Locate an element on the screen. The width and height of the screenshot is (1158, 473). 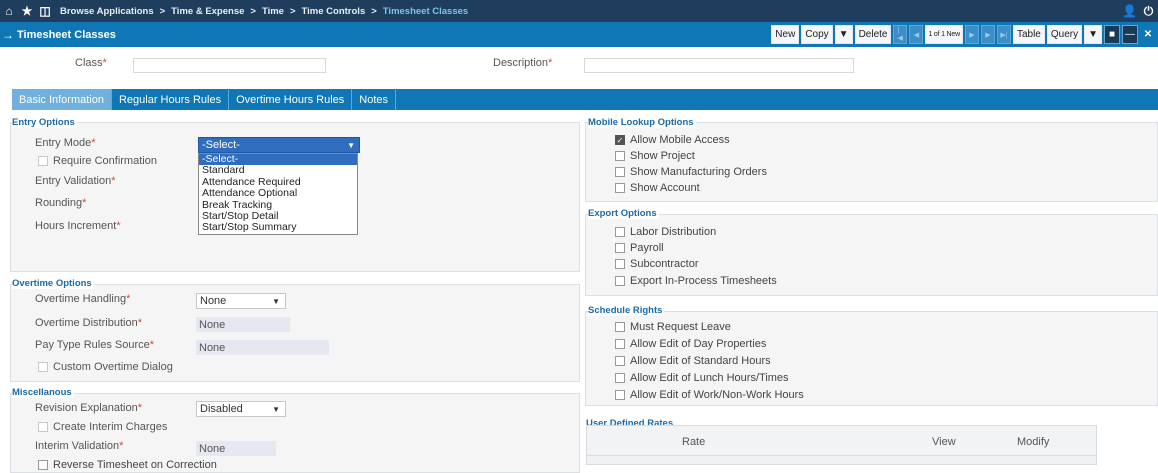
revision-explanation-label: Revision Explanation* is located at coordinates (89, 408).